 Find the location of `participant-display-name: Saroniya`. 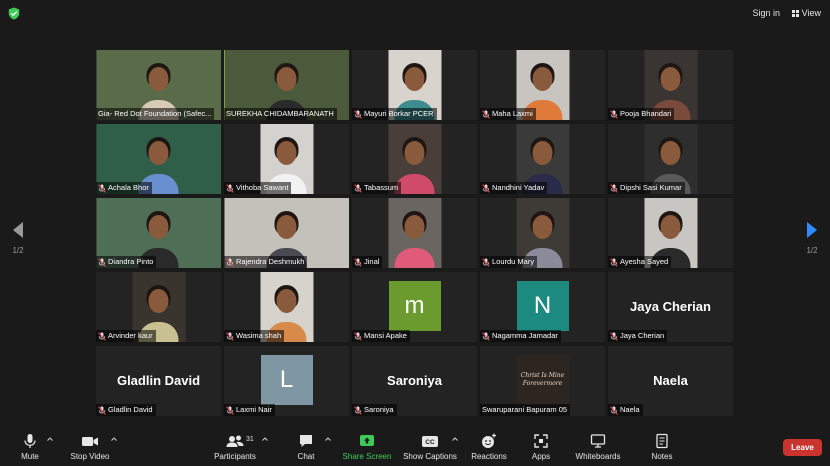

participant-display-name: Saroniya is located at coordinates (414, 380).